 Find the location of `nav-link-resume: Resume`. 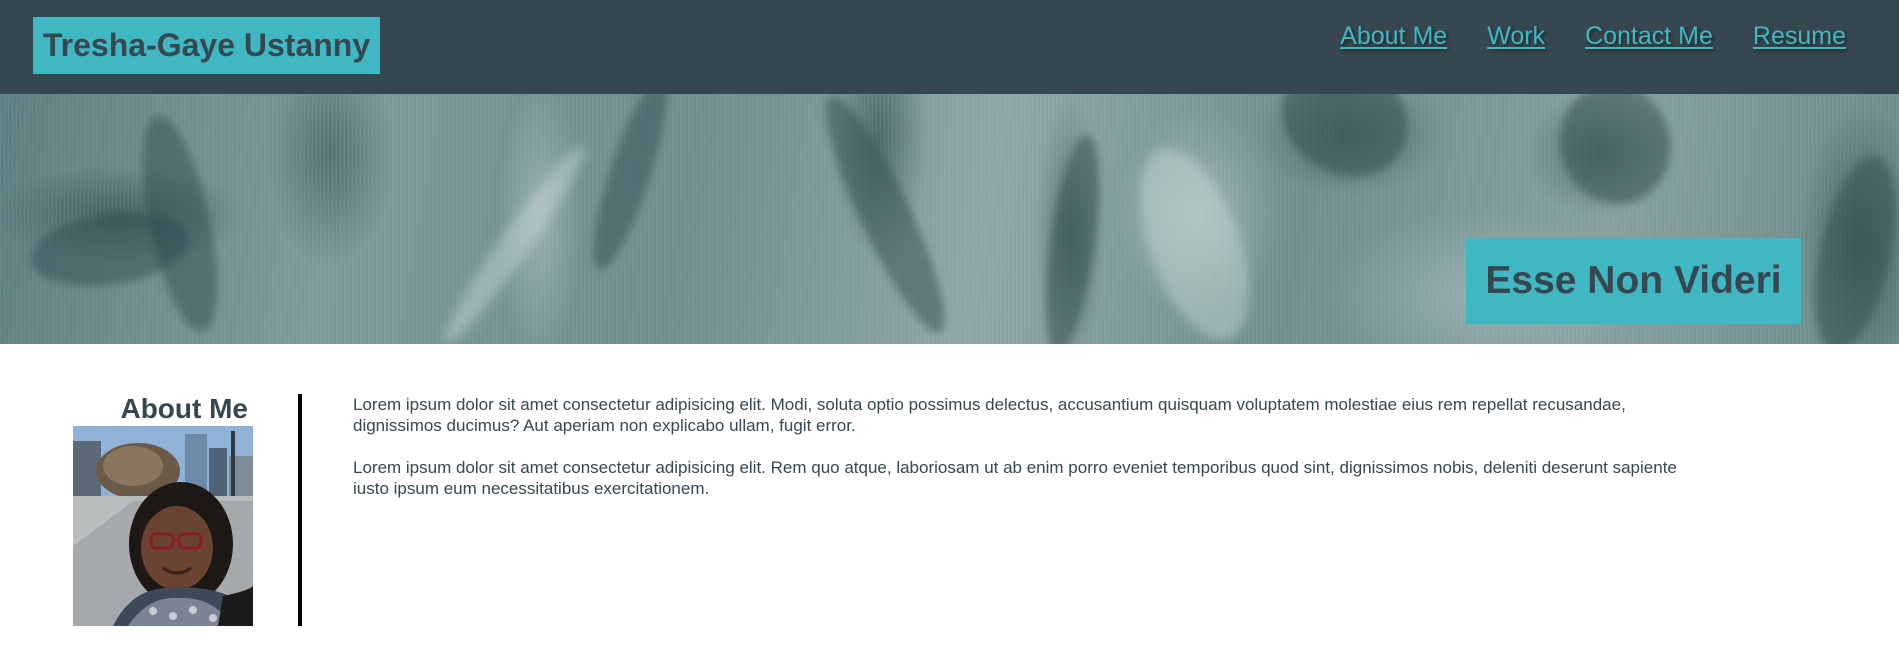

nav-link-resume: Resume is located at coordinates (1799, 36).